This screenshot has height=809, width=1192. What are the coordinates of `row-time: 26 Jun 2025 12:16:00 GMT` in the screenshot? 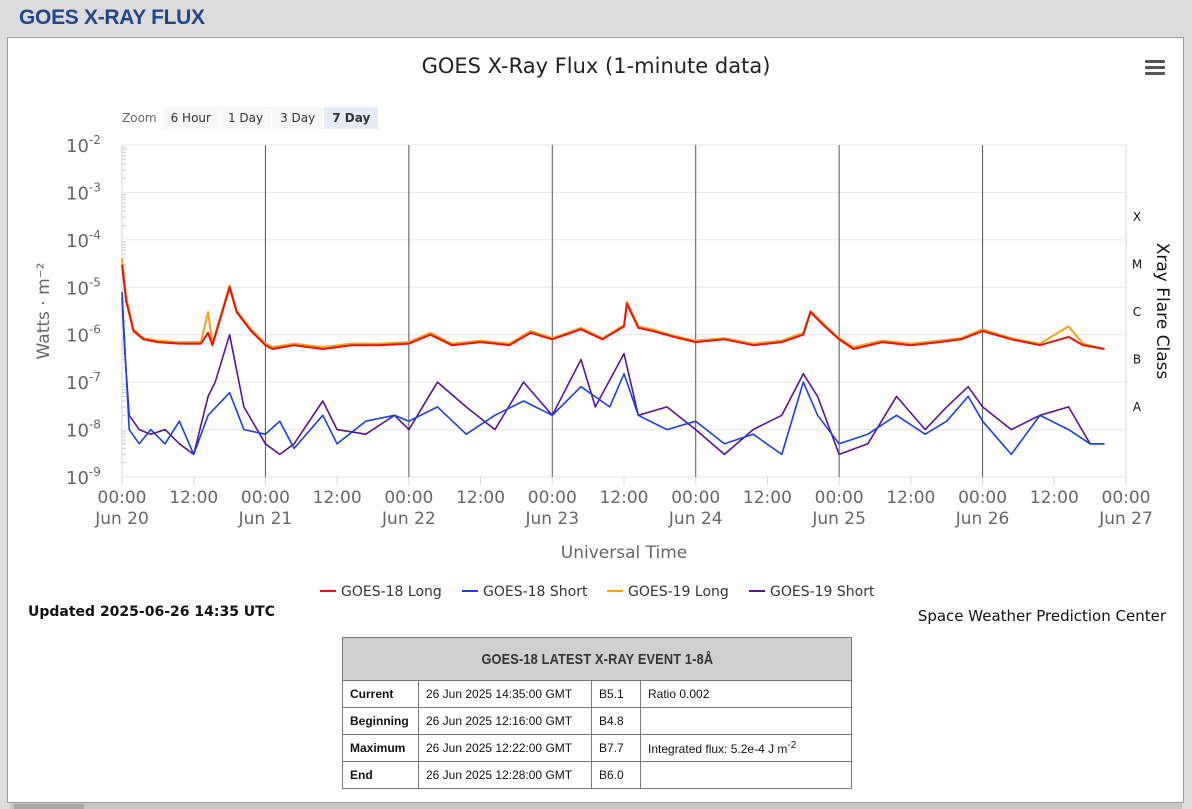 It's located at (505, 721).